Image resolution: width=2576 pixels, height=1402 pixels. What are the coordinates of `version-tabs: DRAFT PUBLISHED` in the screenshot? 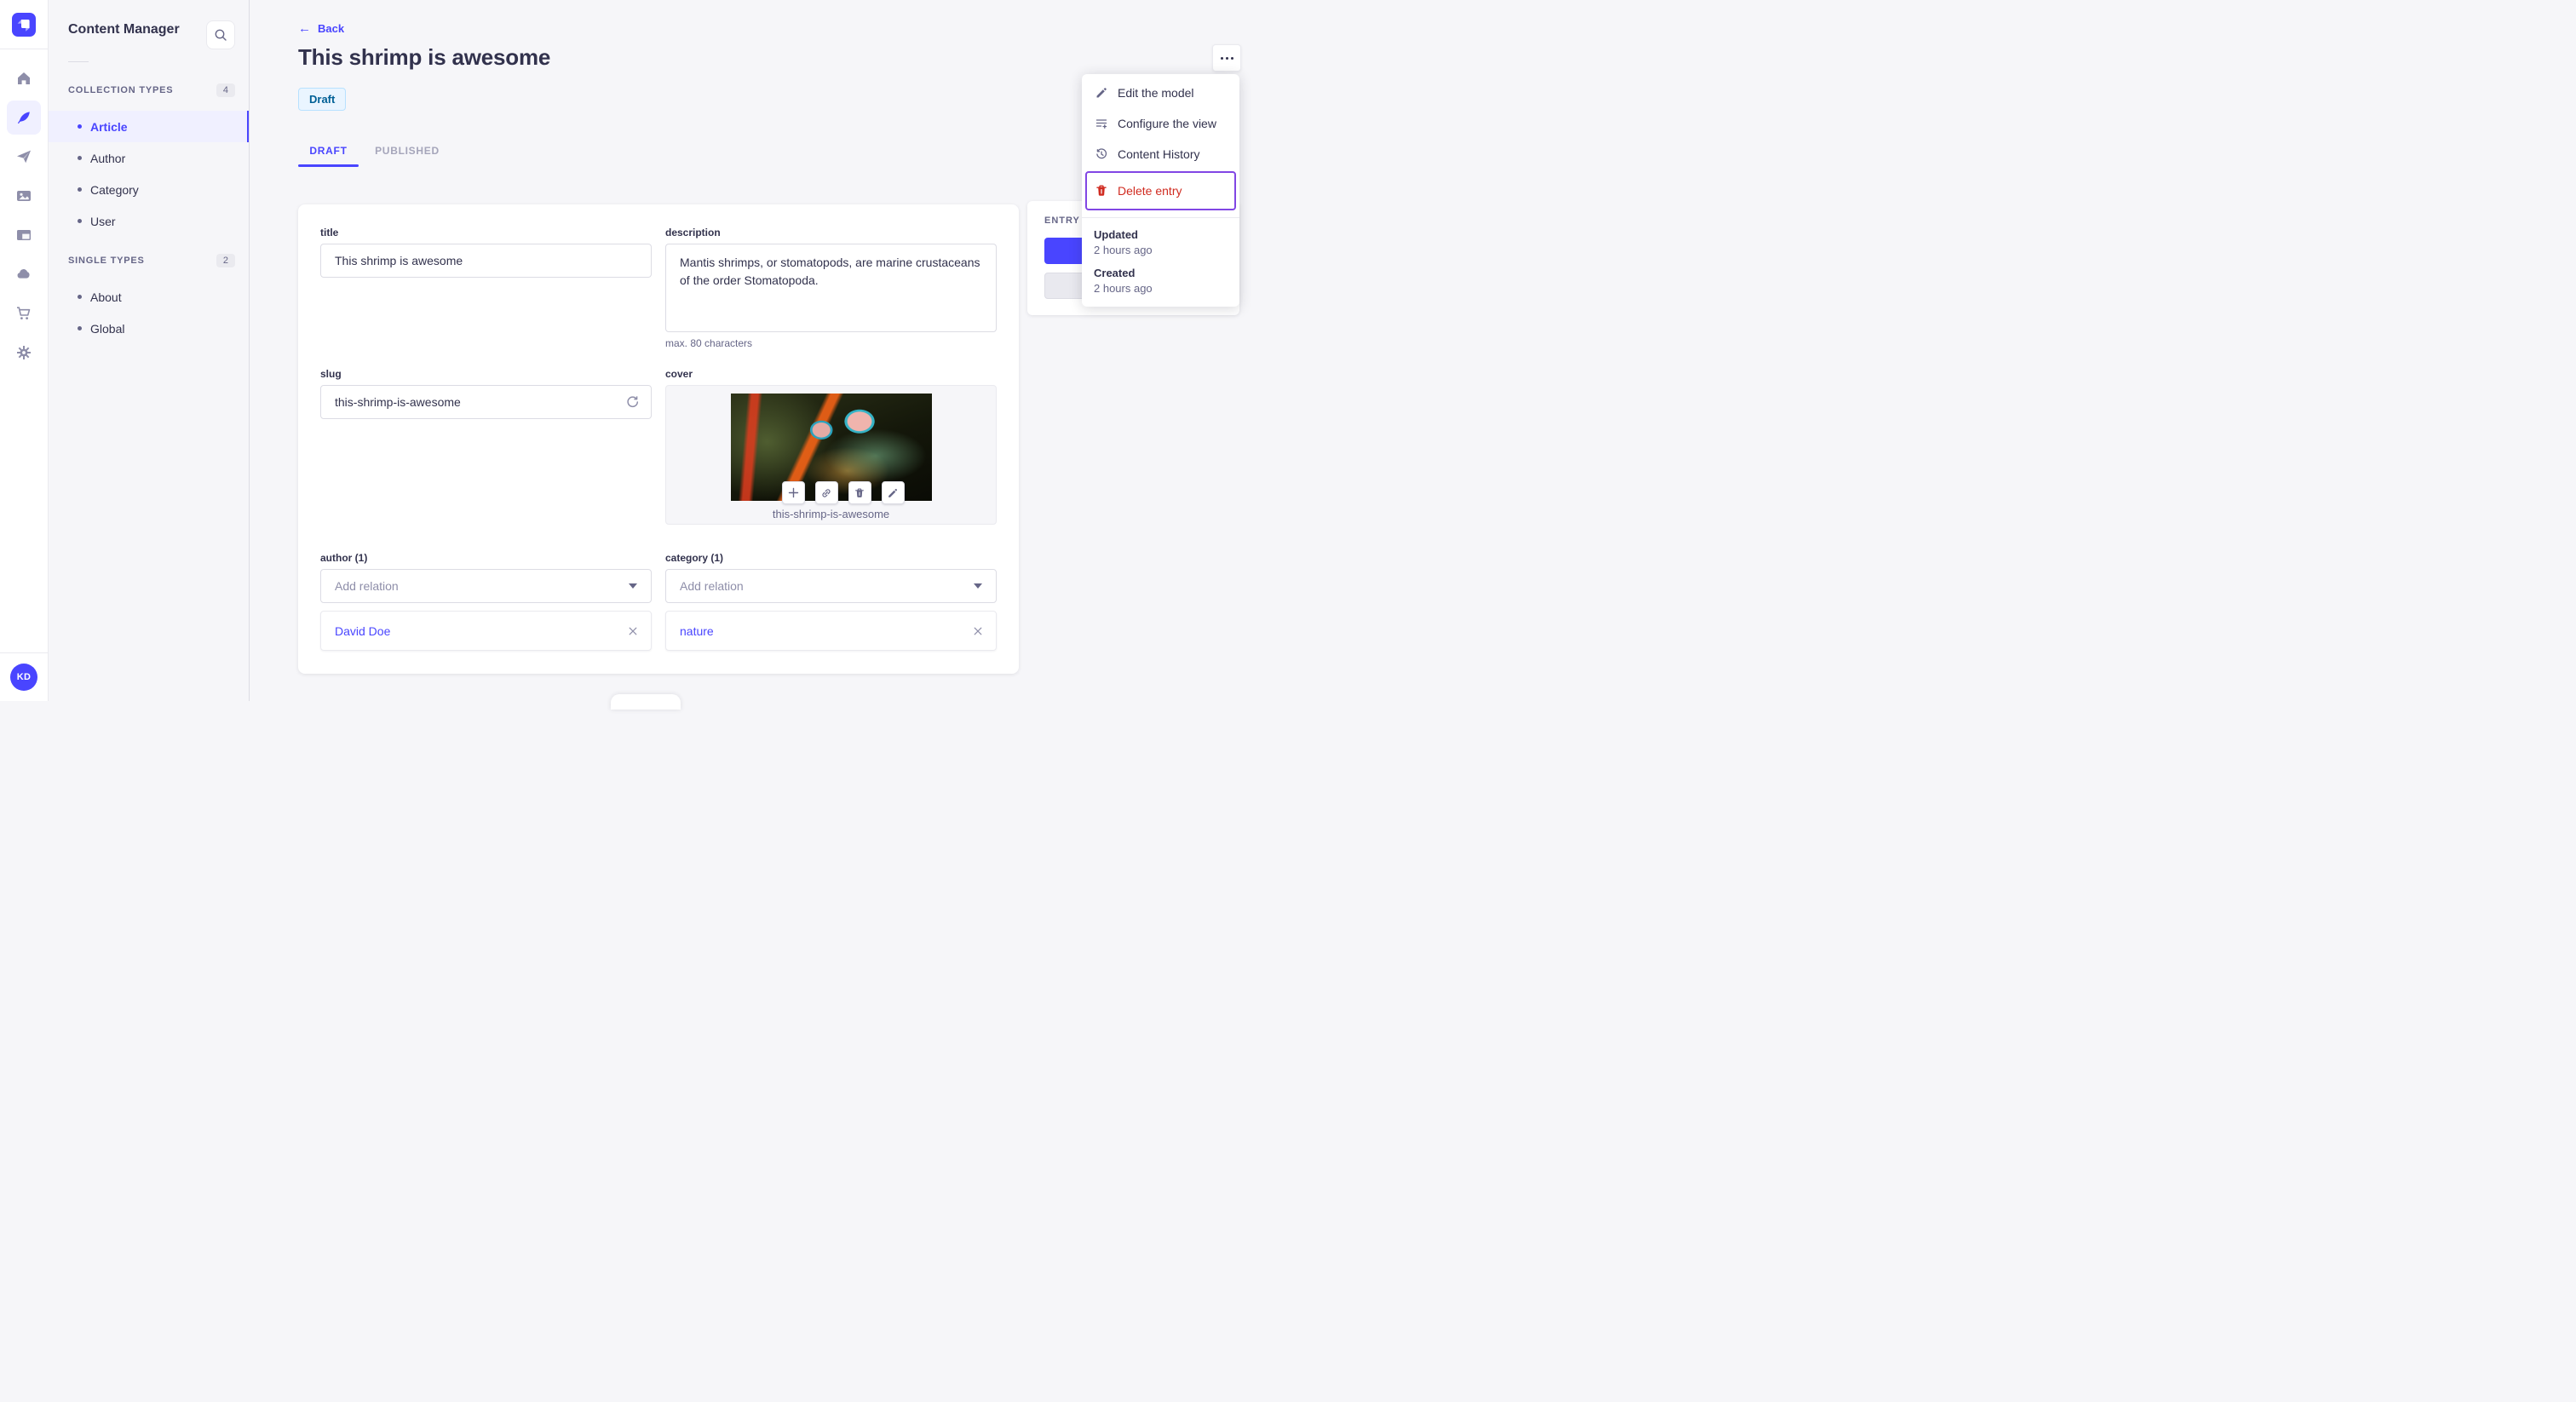 It's located at (370, 154).